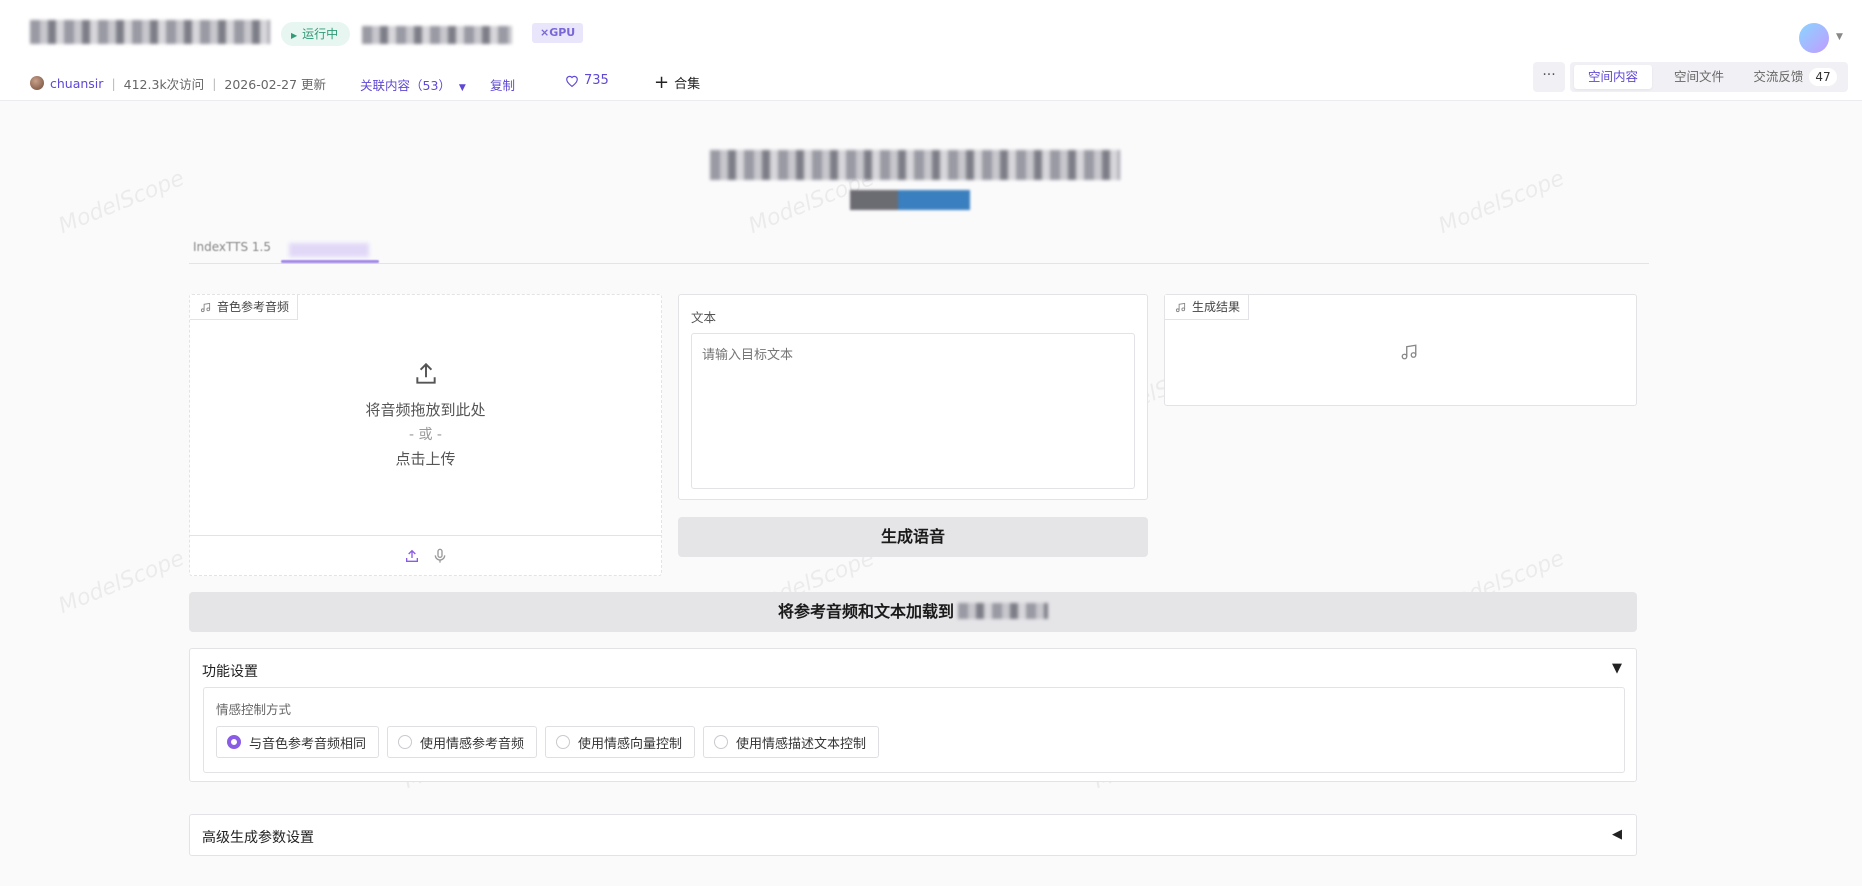 This screenshot has height=886, width=1862. Describe the element at coordinates (462, 742) in the screenshot. I see `radio-emotion-reference-audio: 使用情感参考音频` at that location.